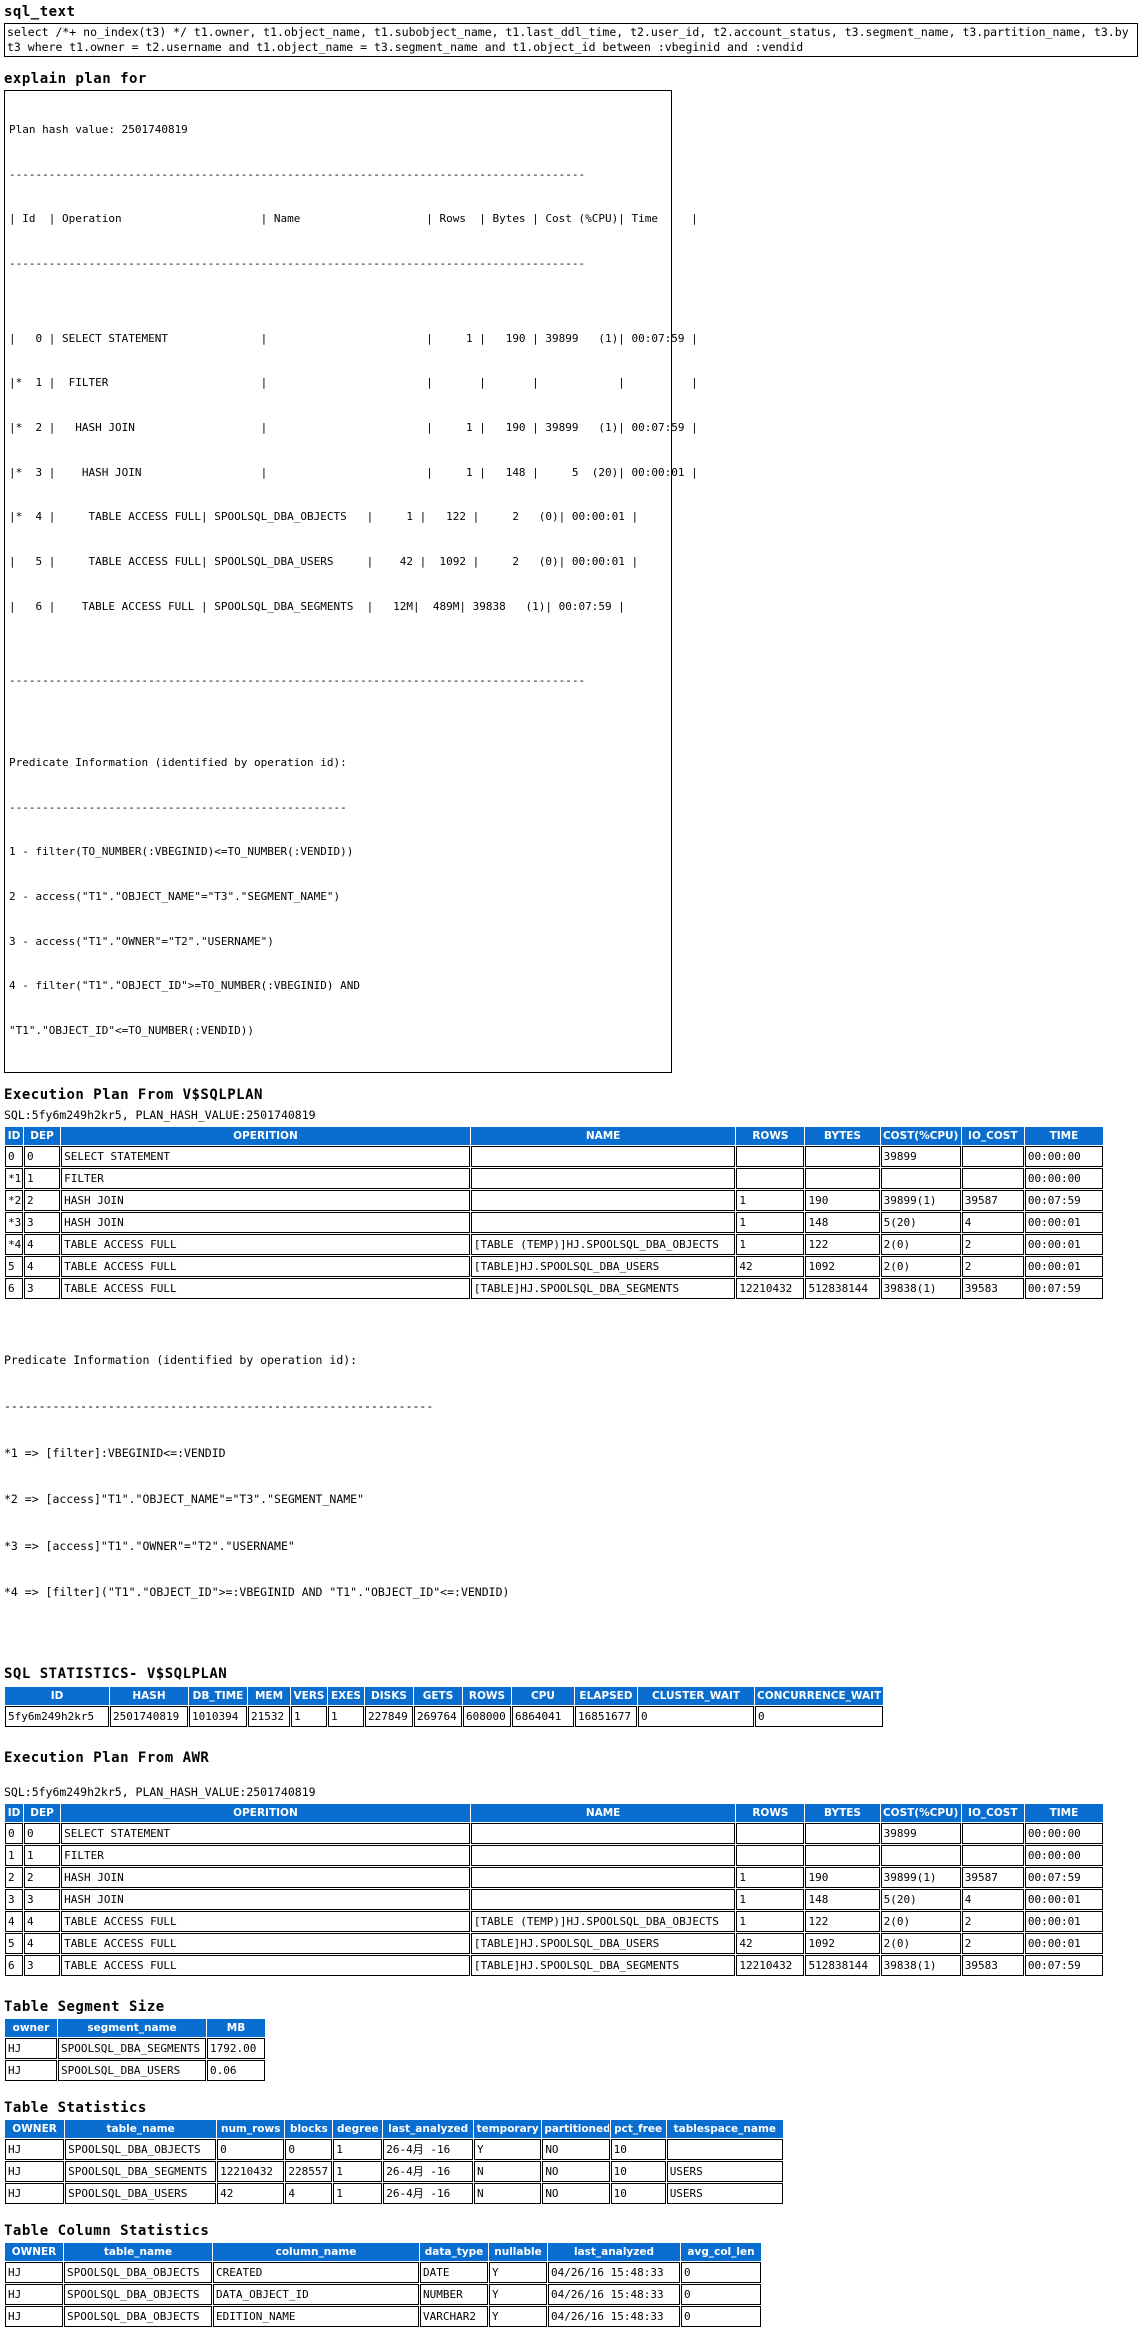 This screenshot has height=2328, width=1144. I want to click on col-header-time: TIME, so click(1063, 1135).